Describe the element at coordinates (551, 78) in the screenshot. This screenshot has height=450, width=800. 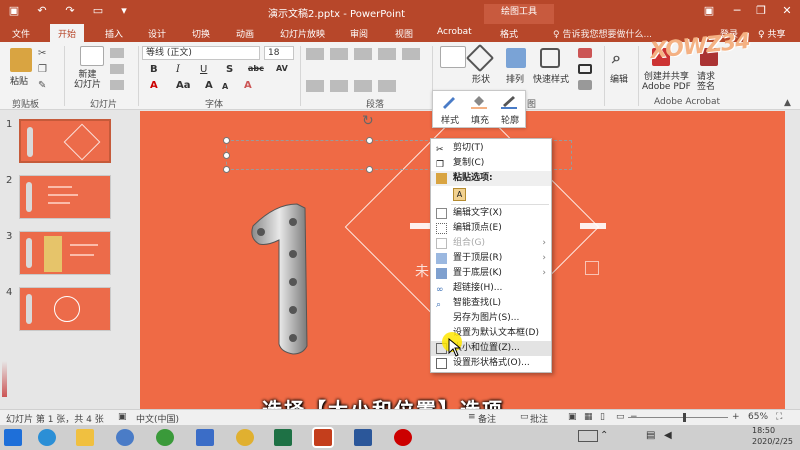
I see `quick-styles-button-label: 快速样式` at that location.